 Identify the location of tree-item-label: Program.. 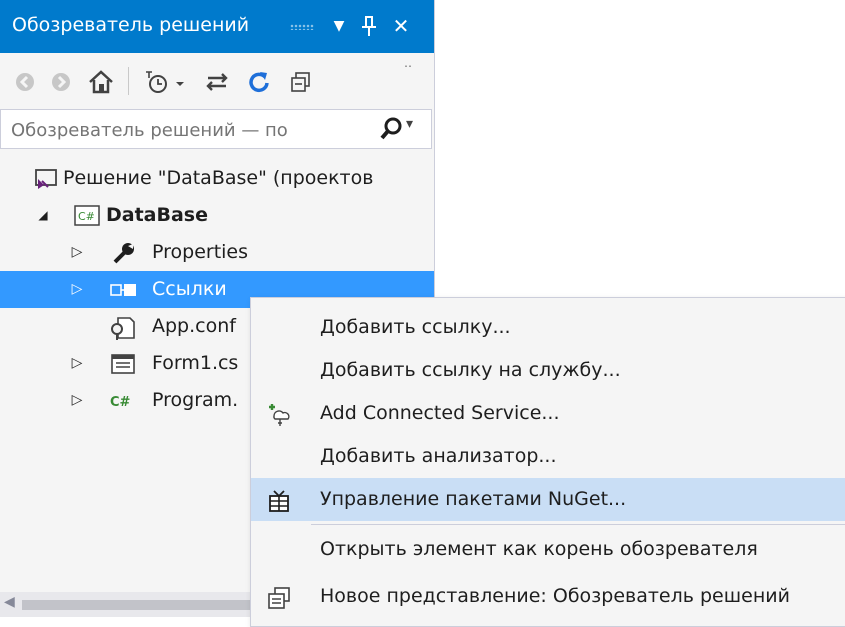
(195, 400).